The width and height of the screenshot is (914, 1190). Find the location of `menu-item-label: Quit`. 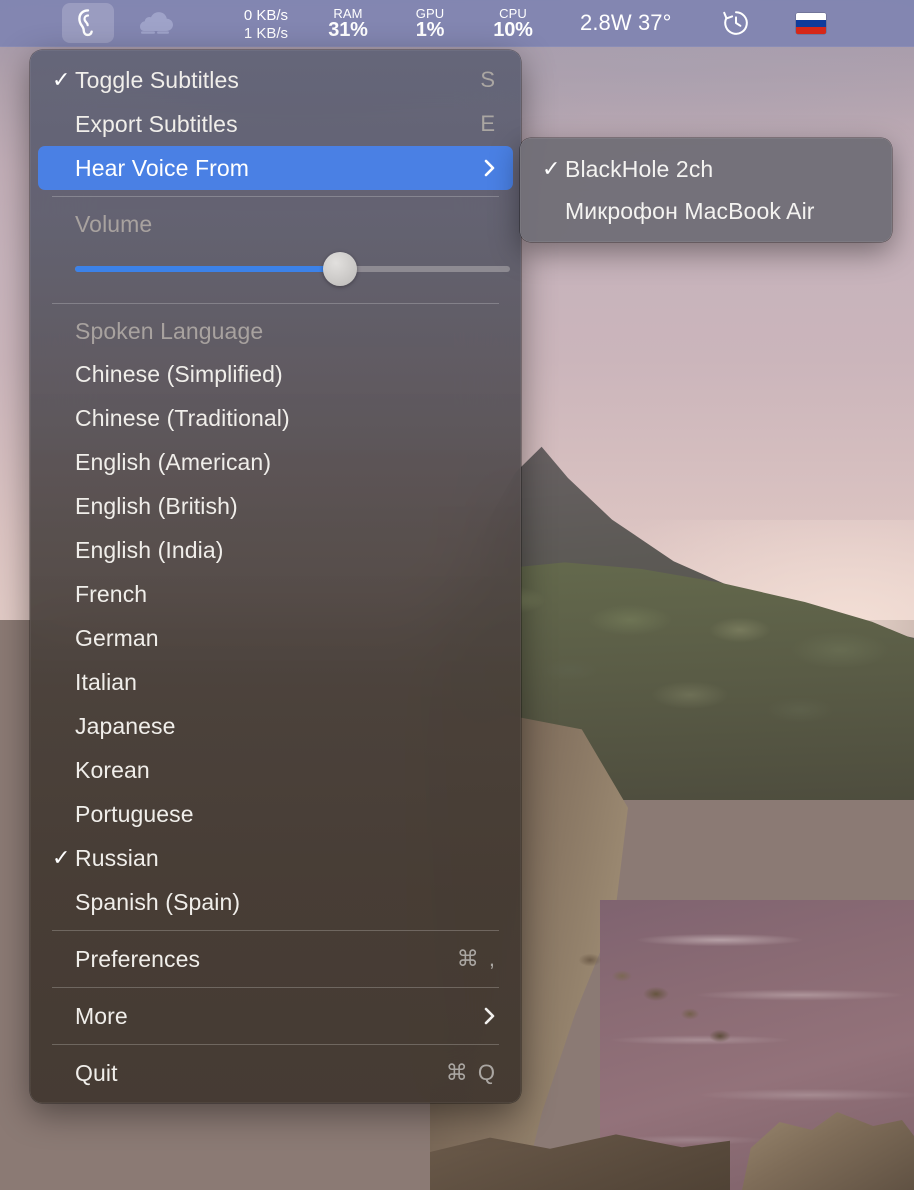

menu-item-label: Quit is located at coordinates (96, 1072).